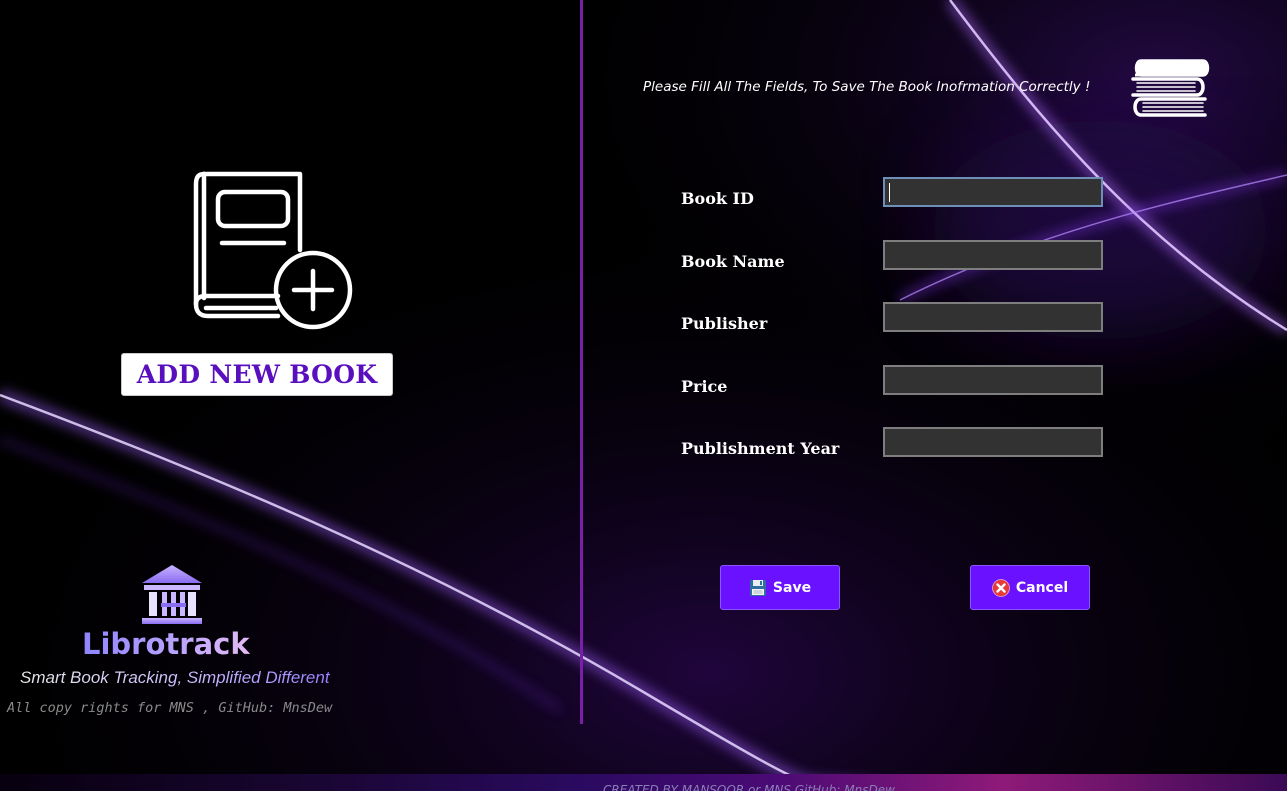  I want to click on book-add-icon, so click(273, 250).